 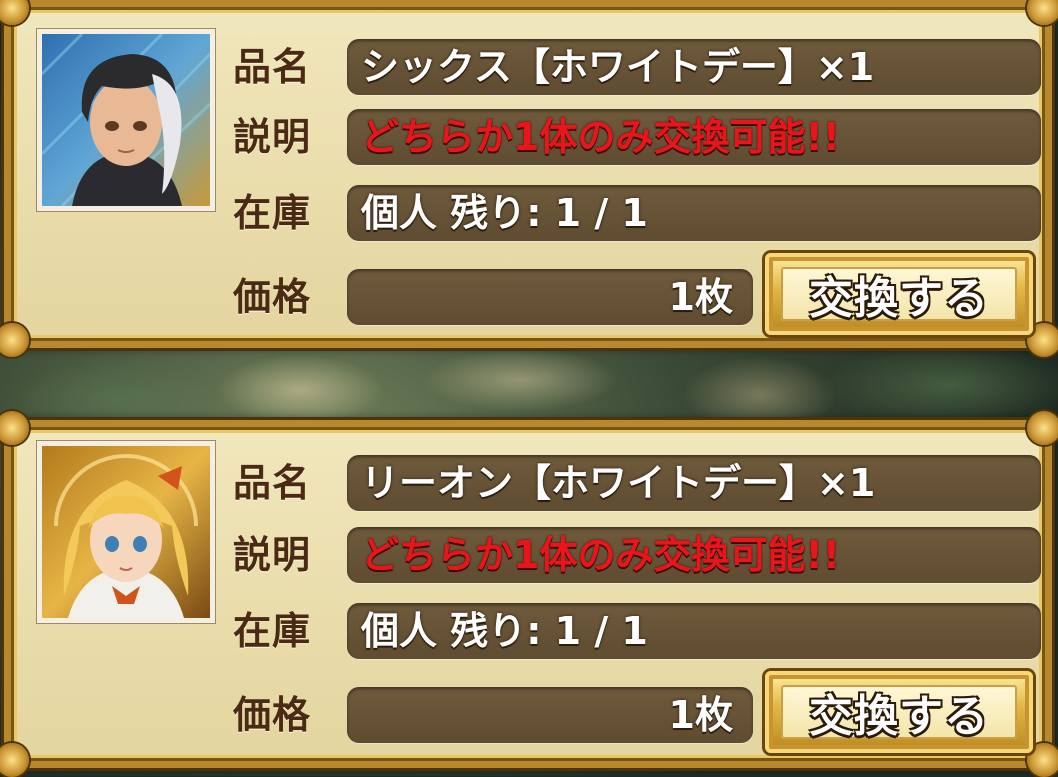 I want to click on blonde-girl-portrait-icon, so click(x=126, y=532).